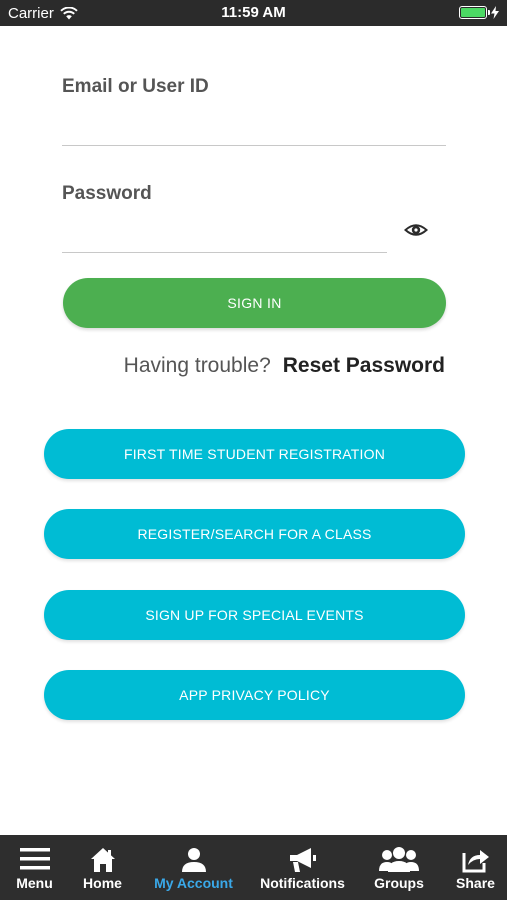  What do you see at coordinates (107, 193) in the screenshot?
I see `password-label: Password` at bounding box center [107, 193].